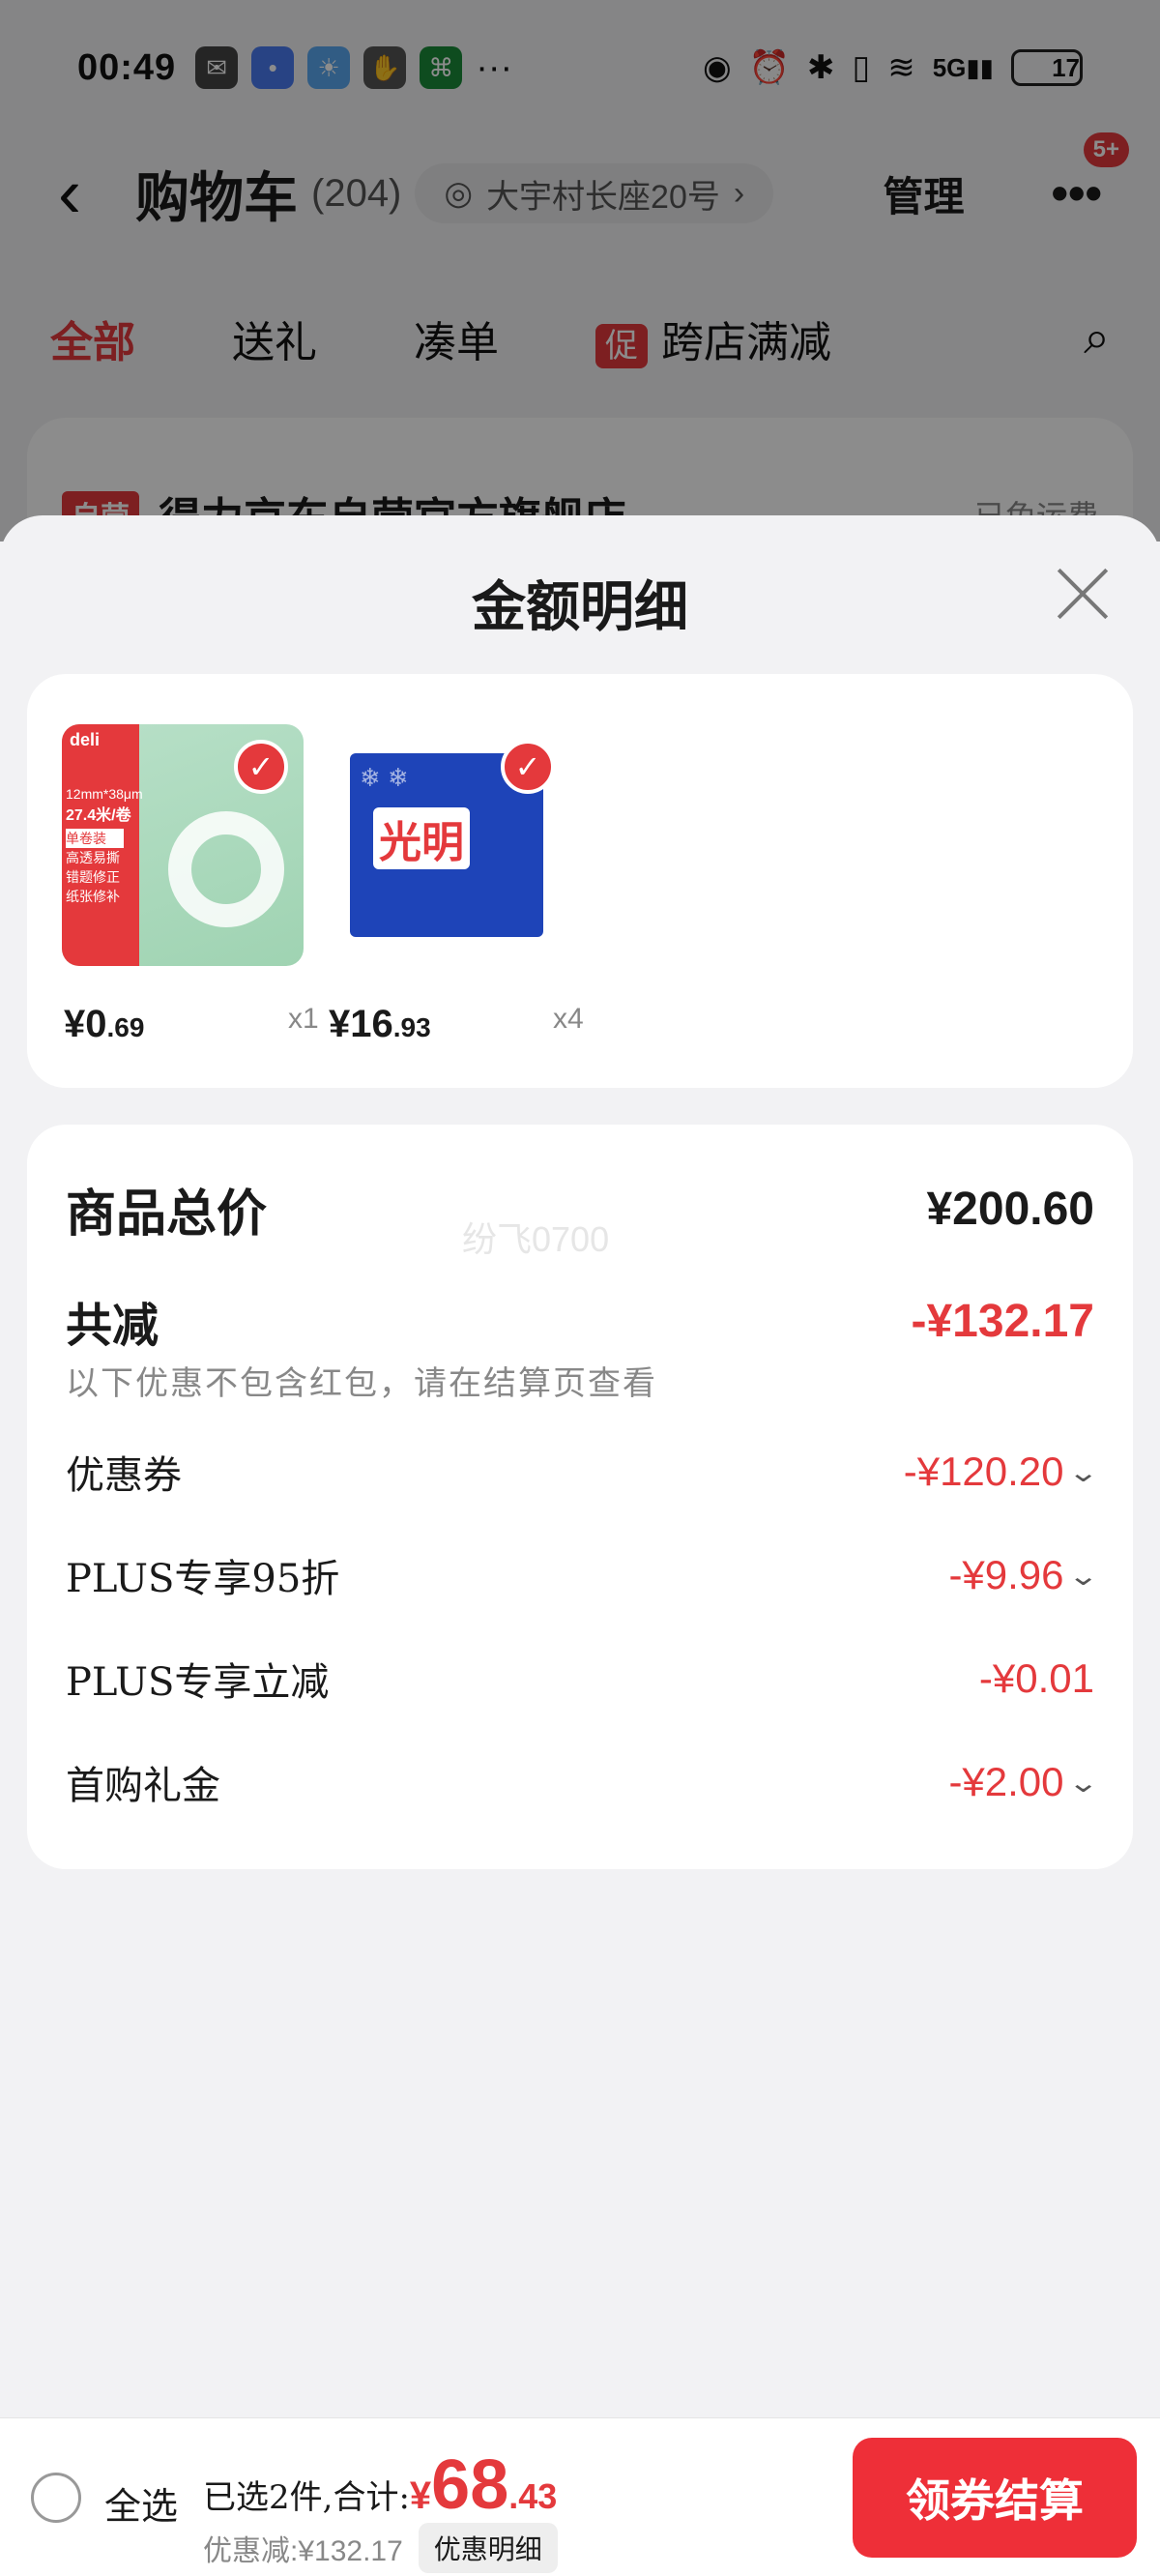  I want to click on order-summary: 已选2件,合计: ¥ 68 .43, so click(381, 2485).